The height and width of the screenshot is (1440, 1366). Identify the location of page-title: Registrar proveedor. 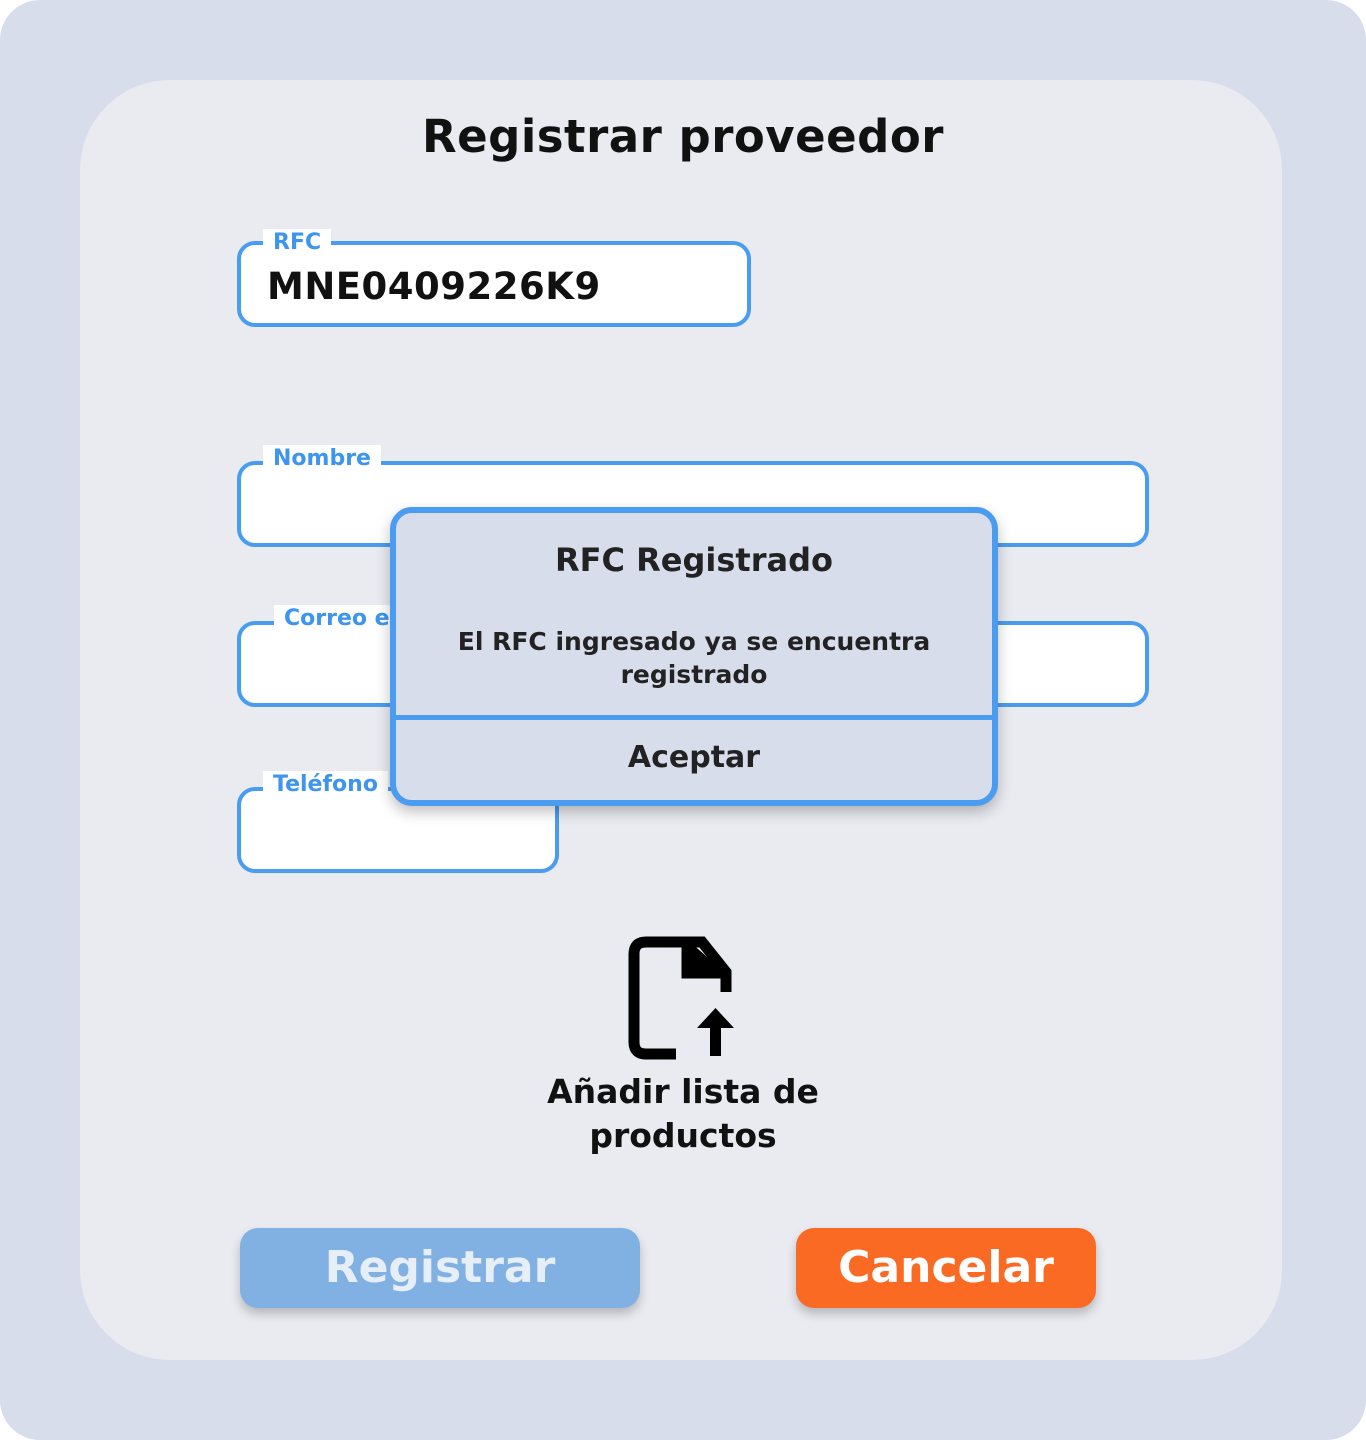
(683, 136).